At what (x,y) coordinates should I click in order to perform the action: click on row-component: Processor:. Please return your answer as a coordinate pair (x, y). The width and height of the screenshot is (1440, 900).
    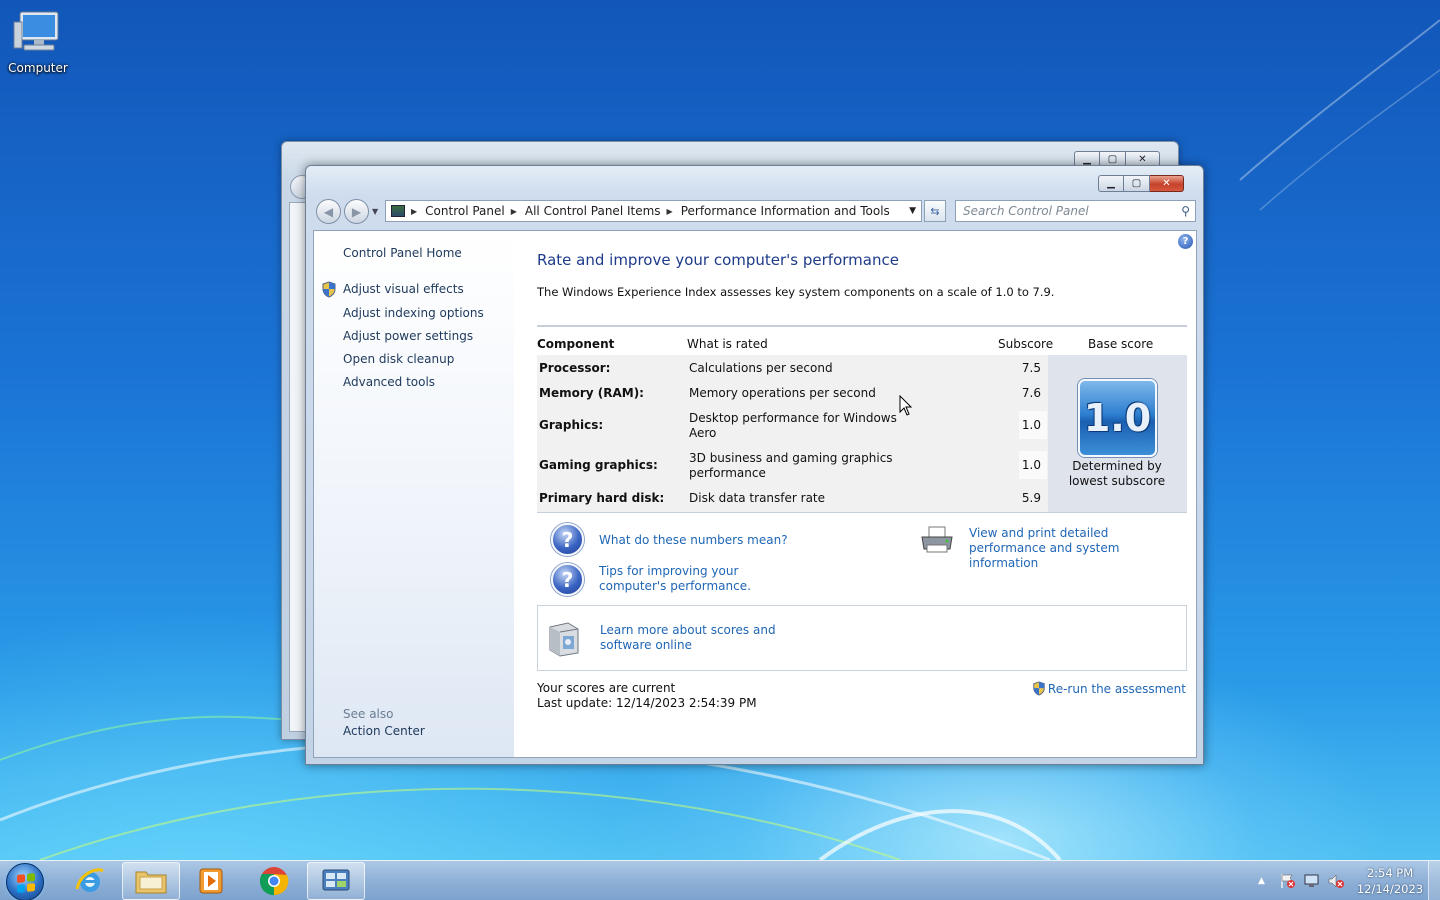
    Looking at the image, I should click on (575, 368).